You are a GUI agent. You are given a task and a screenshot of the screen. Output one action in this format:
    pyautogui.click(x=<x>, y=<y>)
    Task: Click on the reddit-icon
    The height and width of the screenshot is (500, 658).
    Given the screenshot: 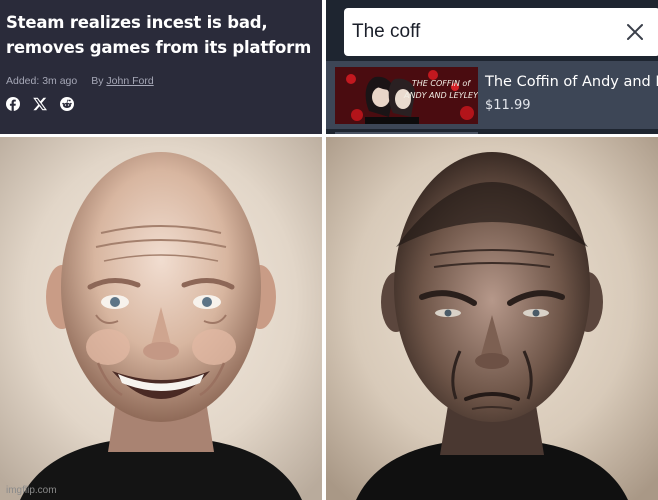 What is the action you would take?
    pyautogui.click(x=67, y=104)
    